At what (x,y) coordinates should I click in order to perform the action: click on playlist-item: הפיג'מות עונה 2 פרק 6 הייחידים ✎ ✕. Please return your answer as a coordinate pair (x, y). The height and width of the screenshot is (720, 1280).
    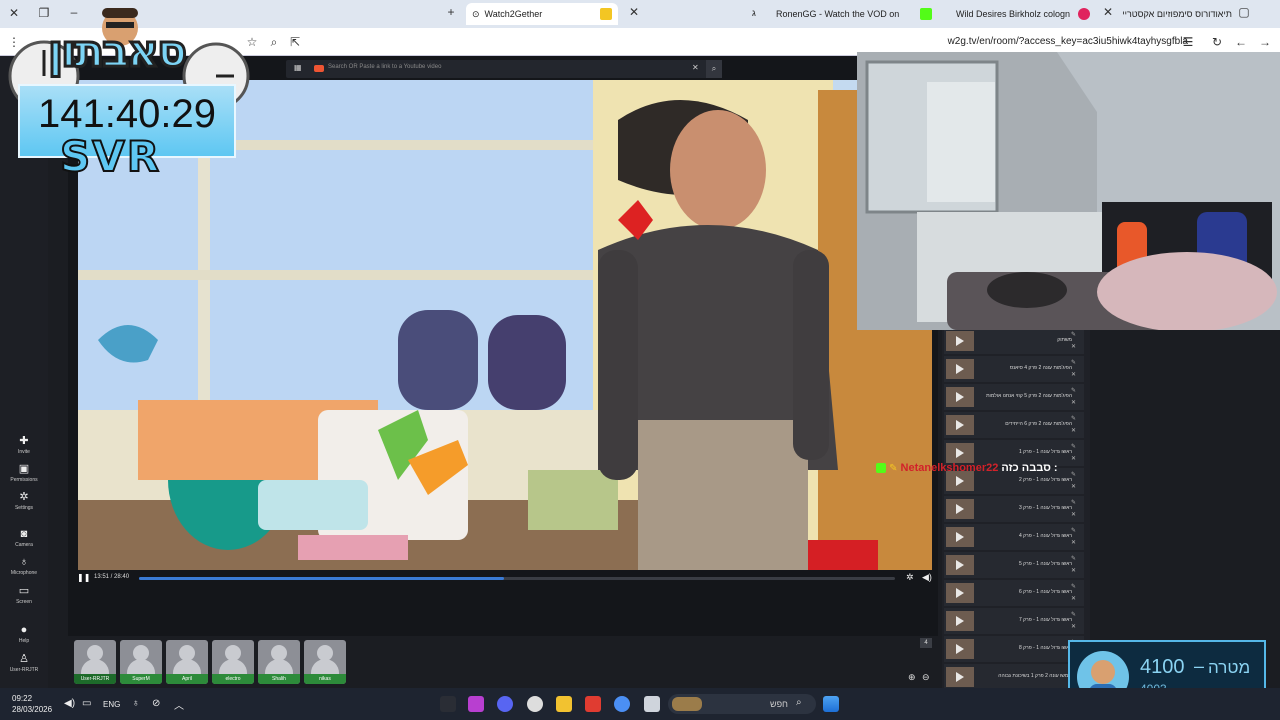
    Looking at the image, I should click on (1014, 425).